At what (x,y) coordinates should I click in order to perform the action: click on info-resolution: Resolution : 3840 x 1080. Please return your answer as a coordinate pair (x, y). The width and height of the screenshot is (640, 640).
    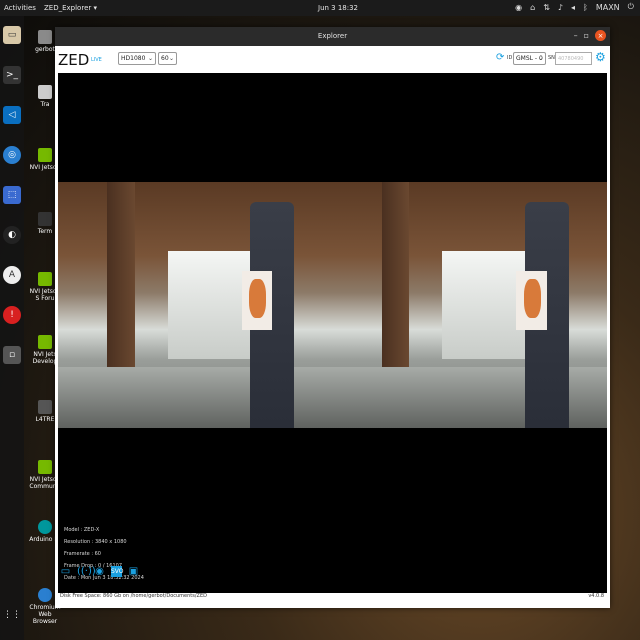
    Looking at the image, I should click on (95, 542).